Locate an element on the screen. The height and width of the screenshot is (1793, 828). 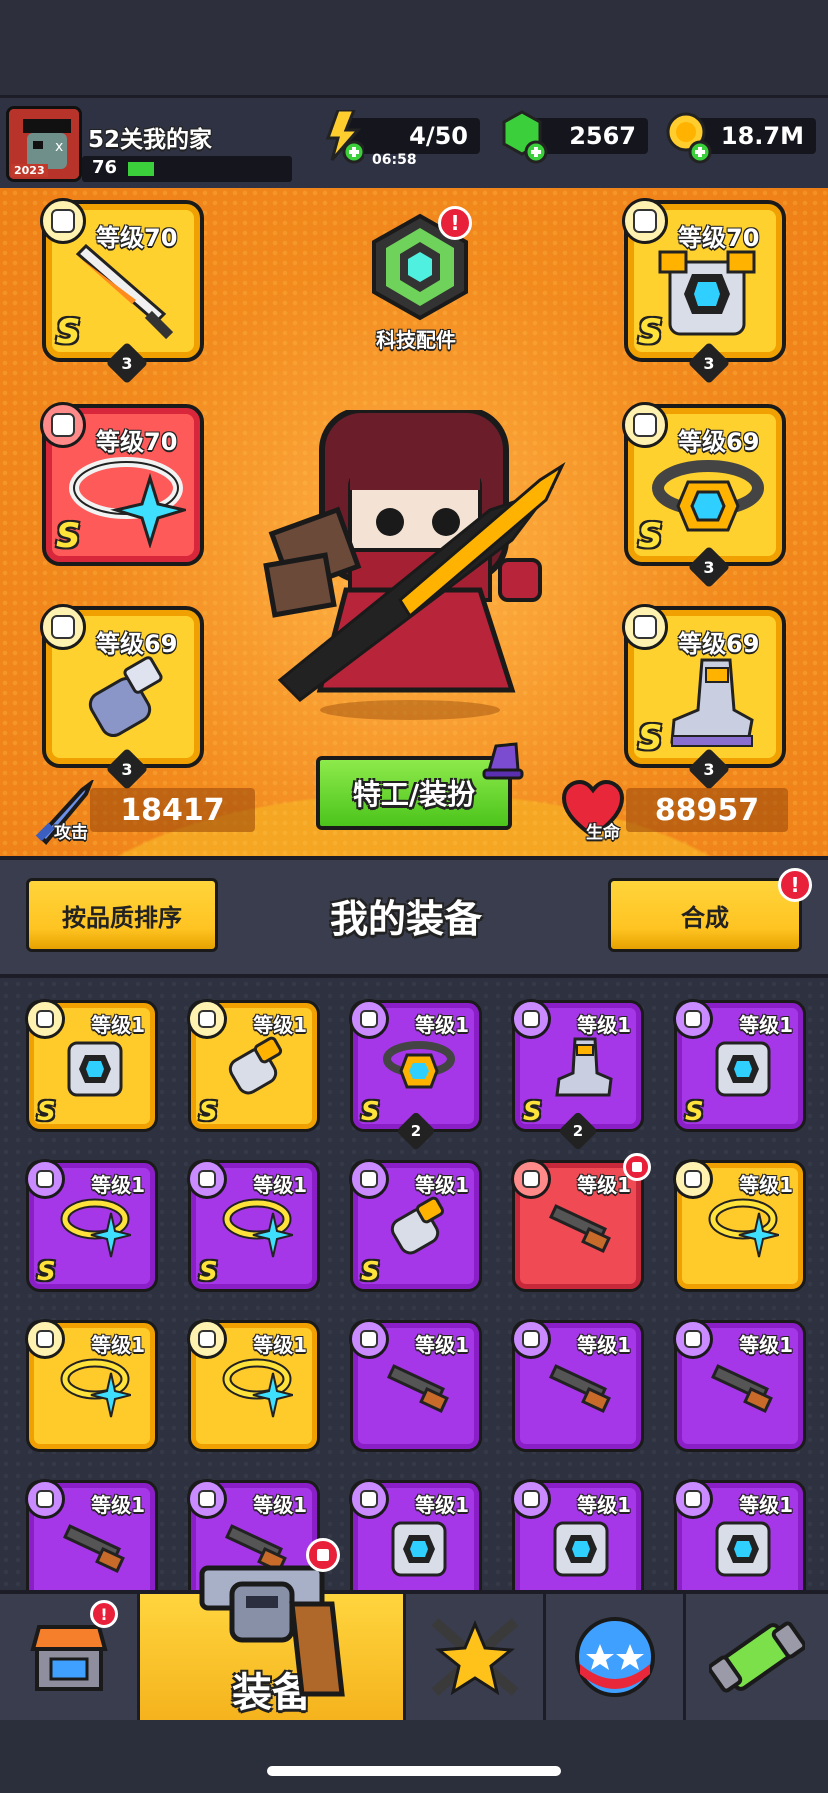
home-indicator is located at coordinates (414, 1771).